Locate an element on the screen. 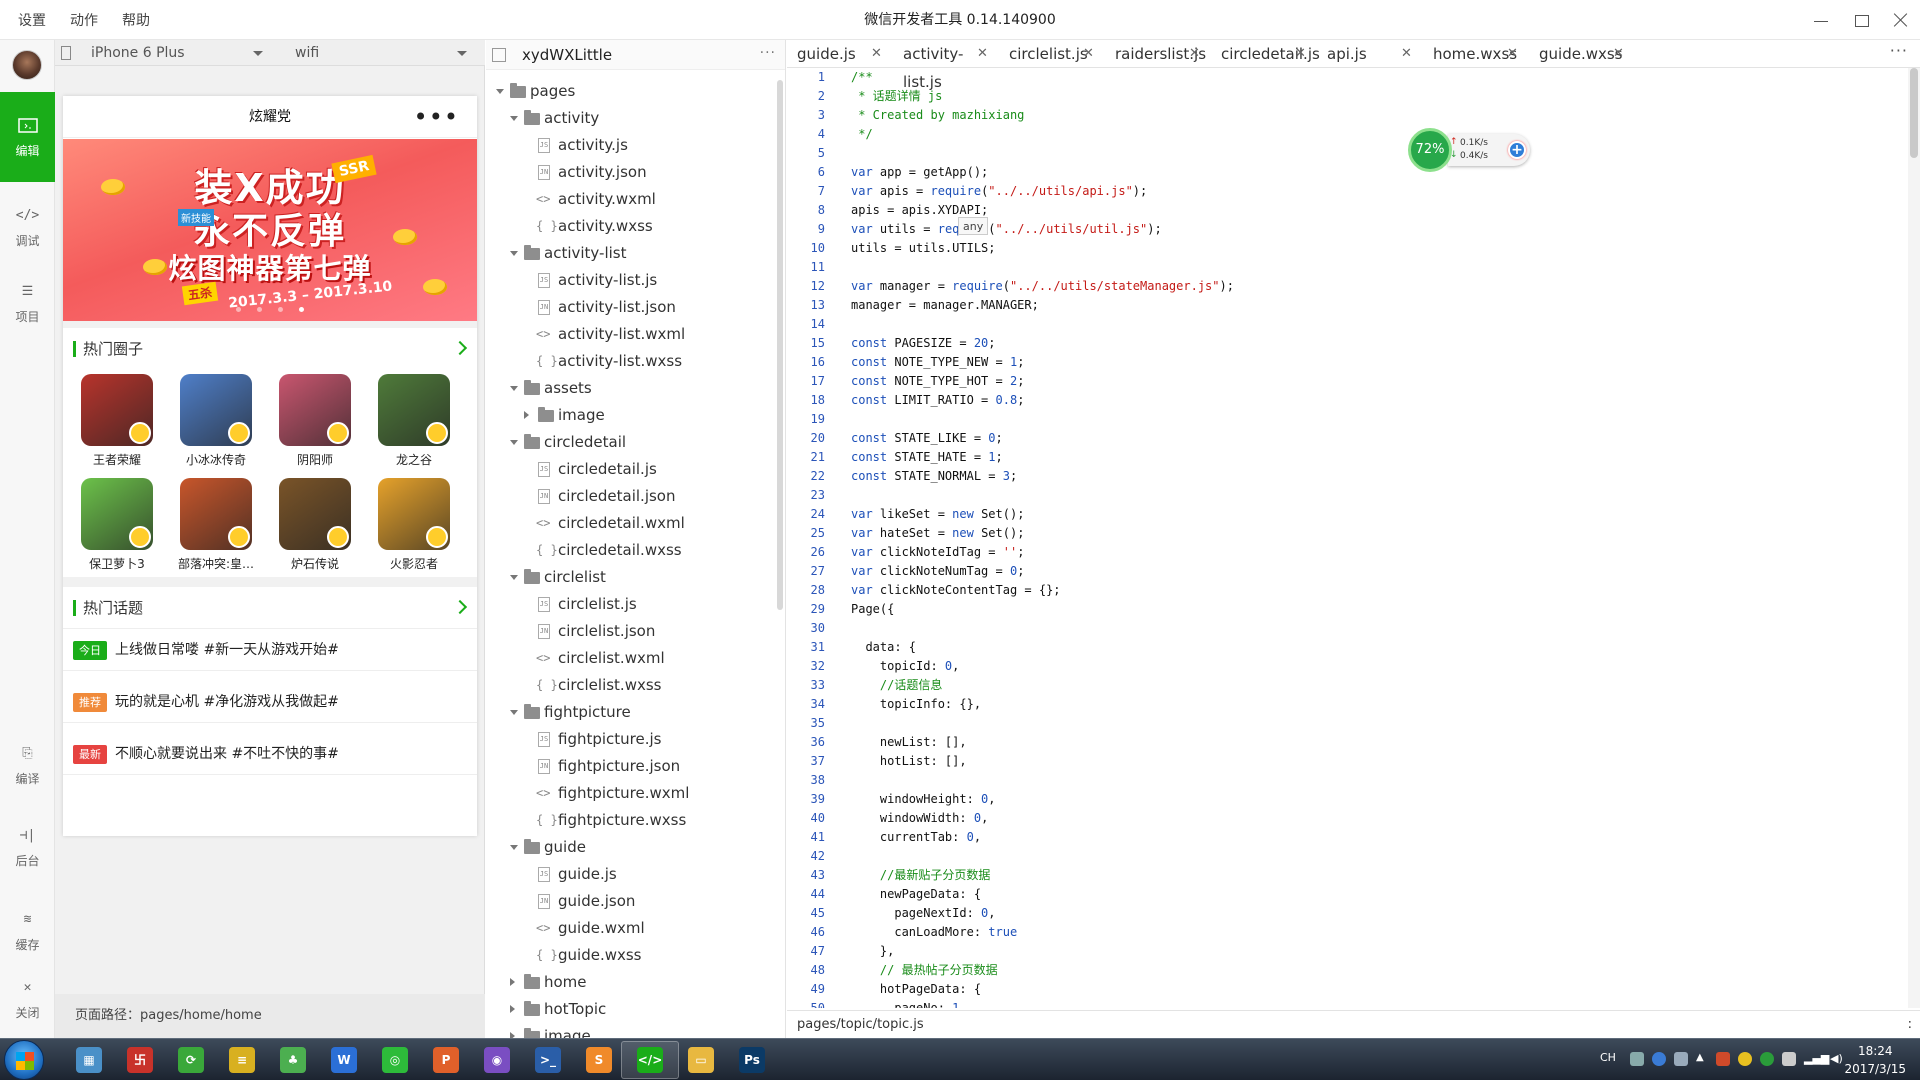  file-item: JN fightpicture.json is located at coordinates (635, 766).